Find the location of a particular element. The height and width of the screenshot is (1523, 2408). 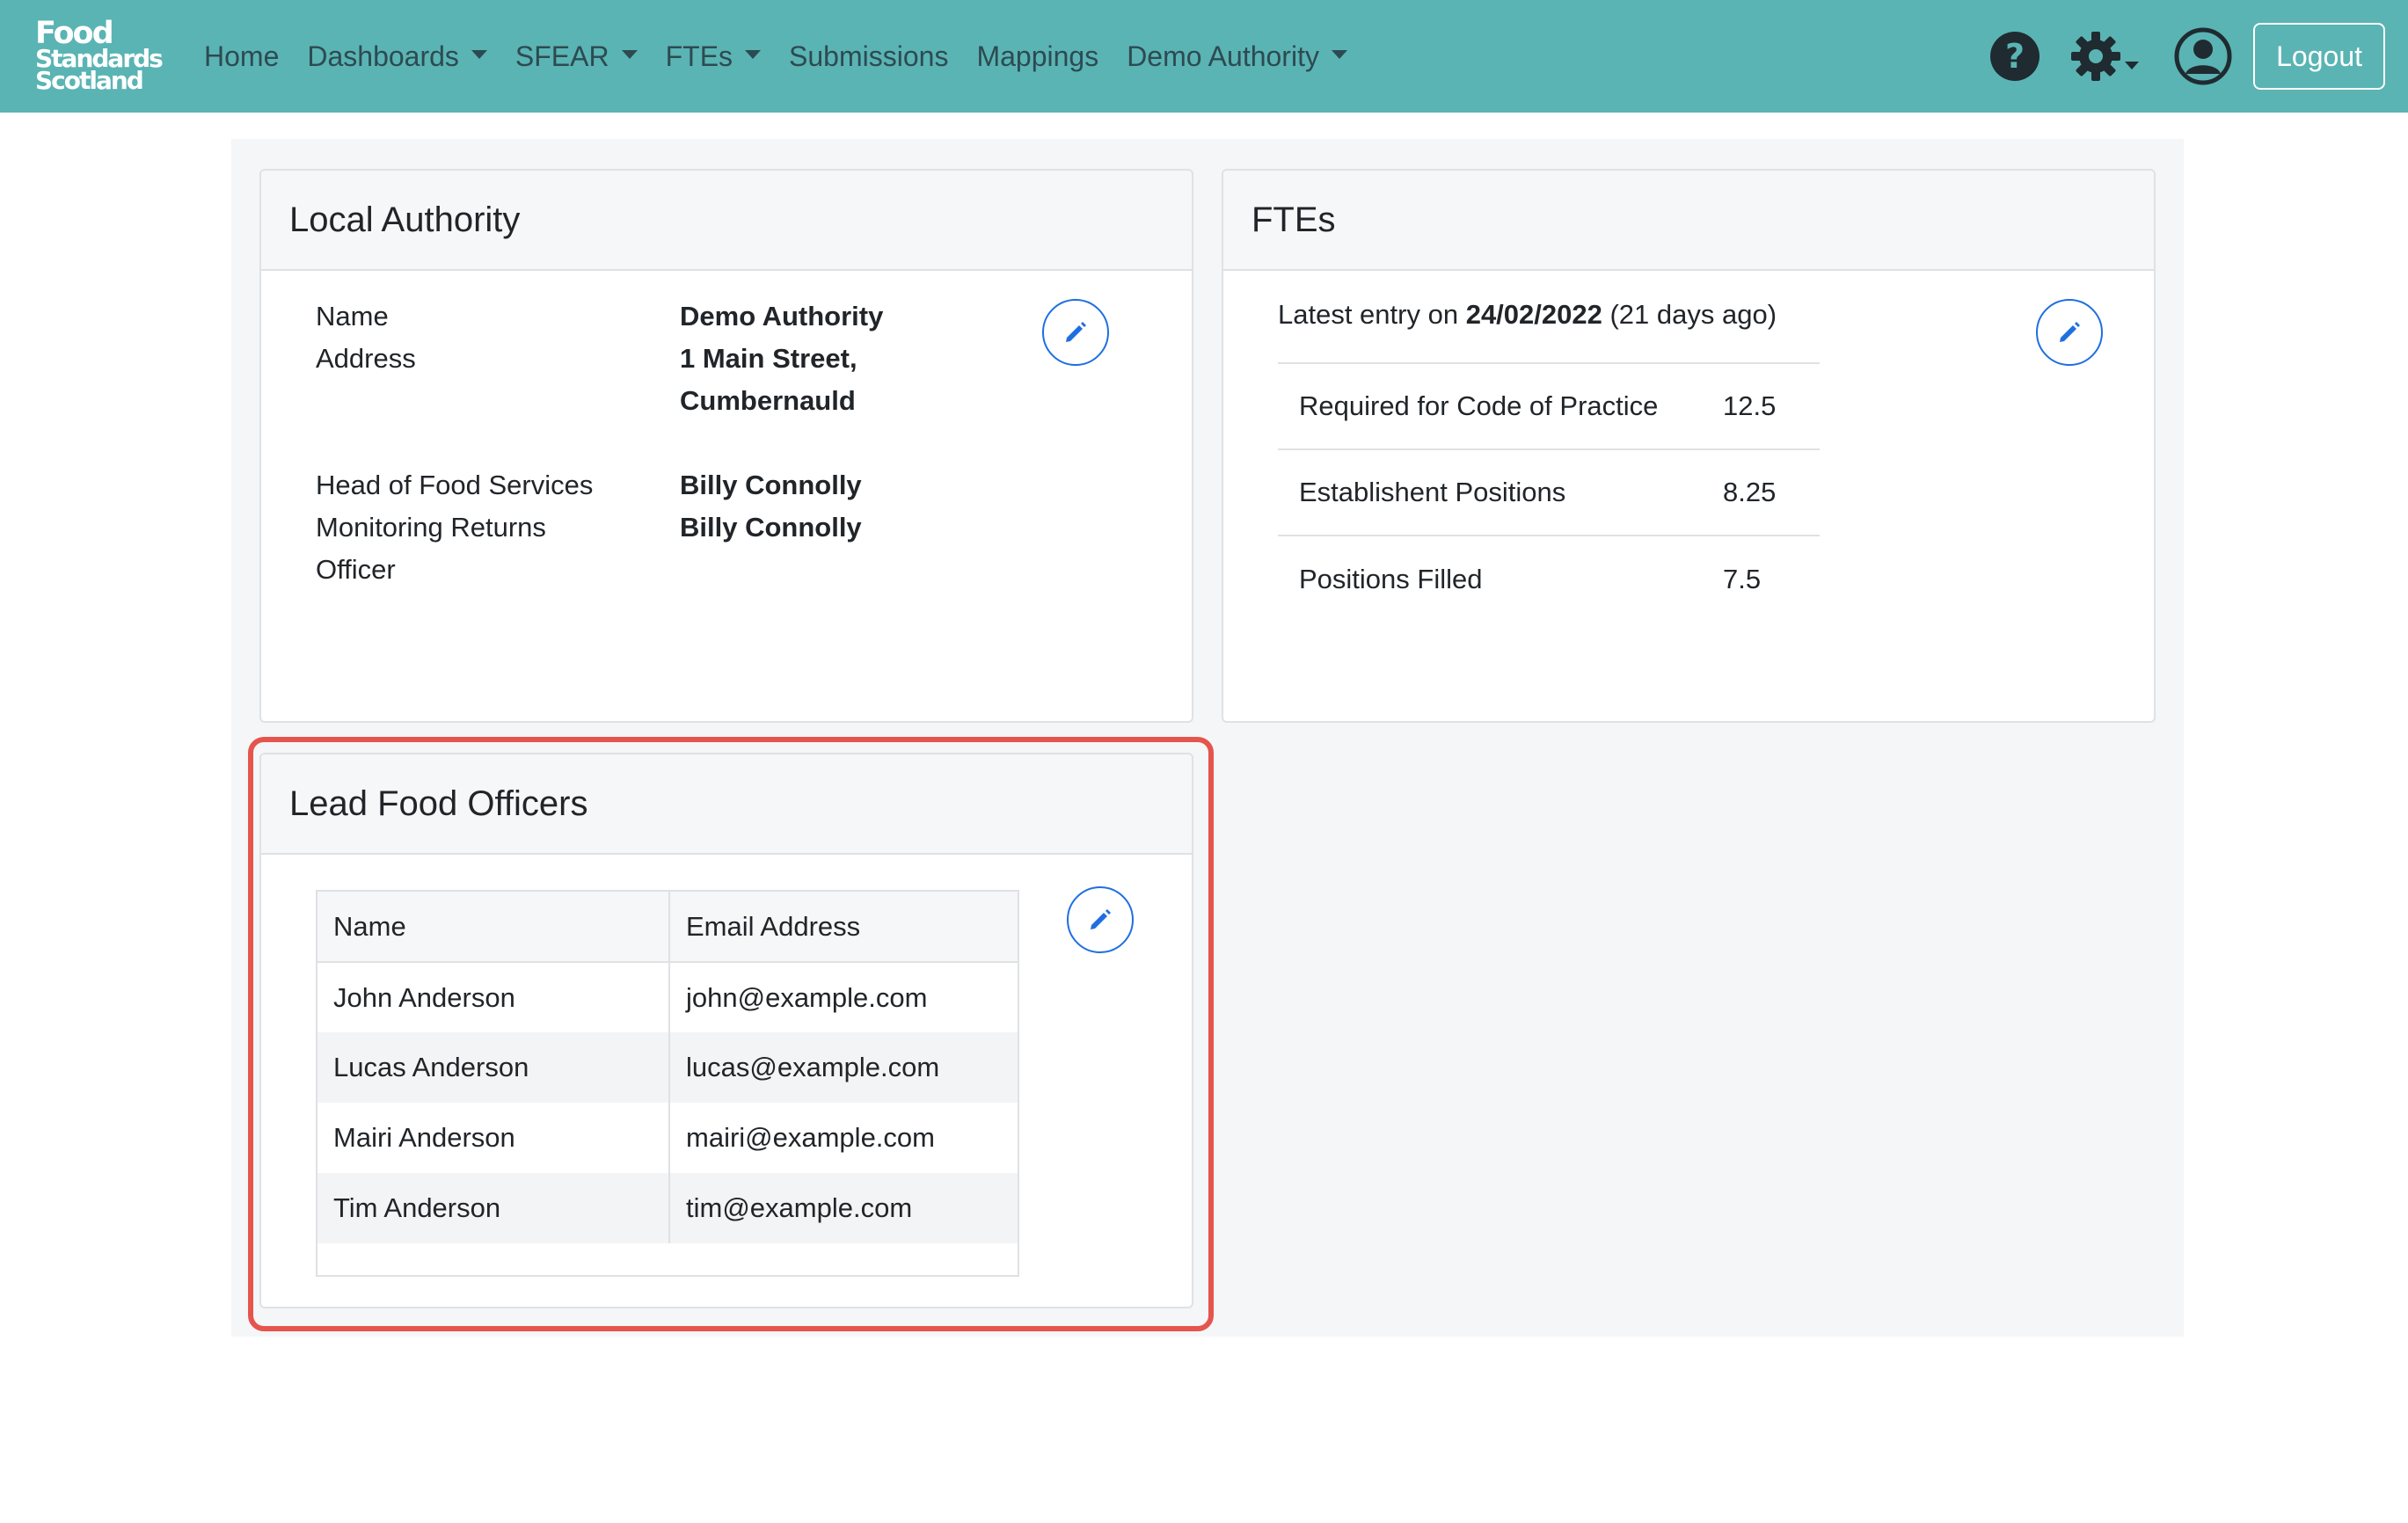

nav-submissions-label: Submissions is located at coordinates (869, 56).